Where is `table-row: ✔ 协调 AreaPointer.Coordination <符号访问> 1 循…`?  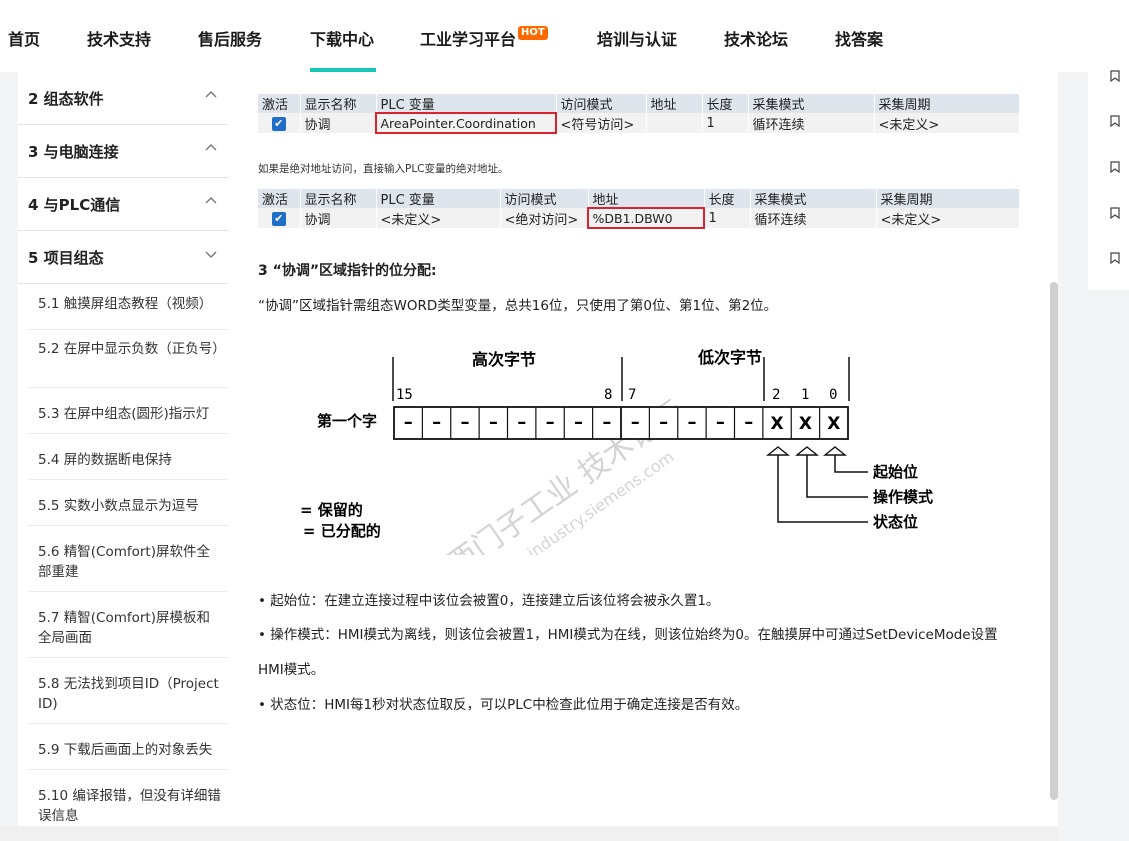
table-row: ✔ 协调 AreaPointer.Coordination <符号访问> 1 循… is located at coordinates (639, 123).